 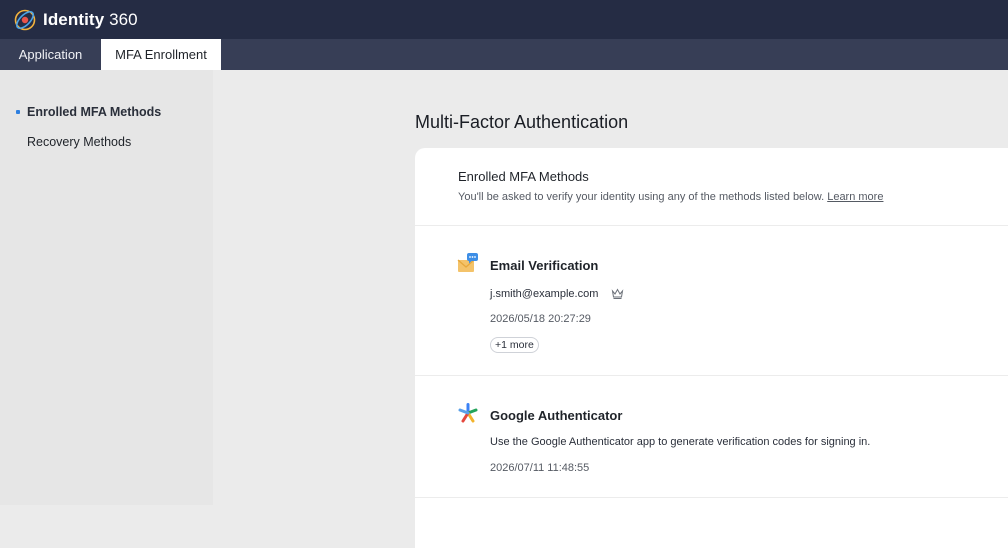 What do you see at coordinates (523, 176) in the screenshot?
I see `card-heading: Enrolled MFA Methods` at bounding box center [523, 176].